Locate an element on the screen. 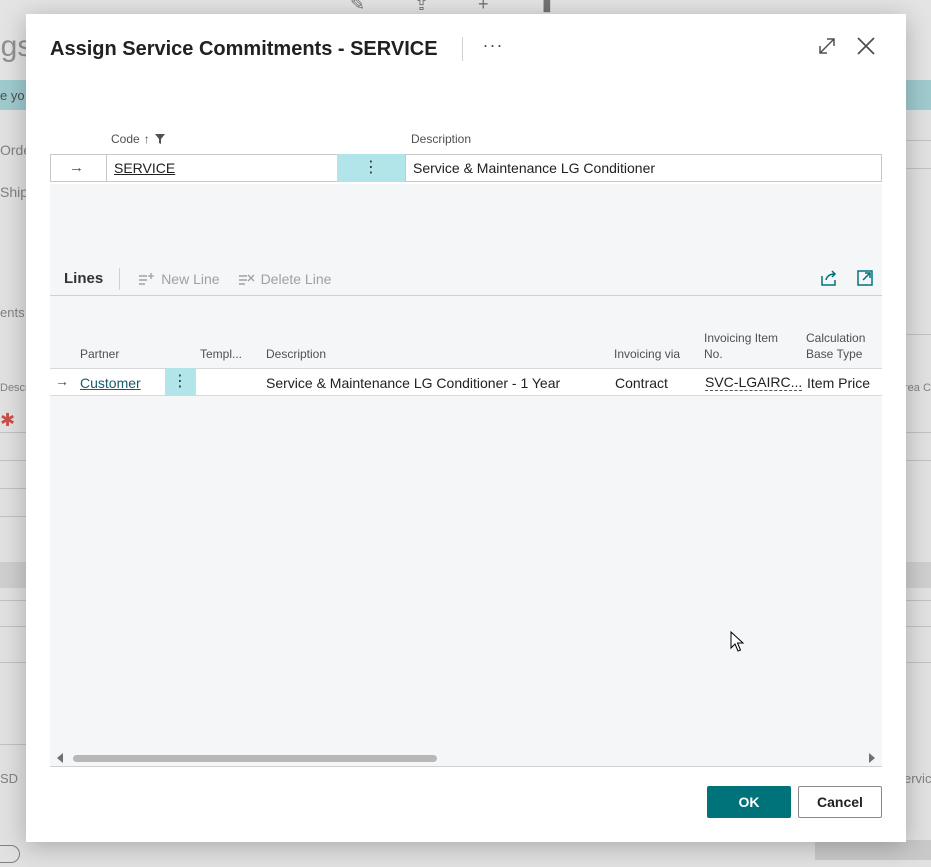 This screenshot has width=931, height=867. new-line-label: New Line is located at coordinates (190, 278).